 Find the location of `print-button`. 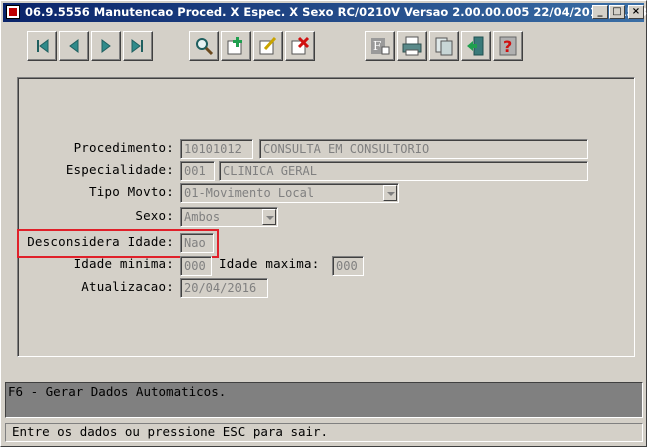

print-button is located at coordinates (412, 46).